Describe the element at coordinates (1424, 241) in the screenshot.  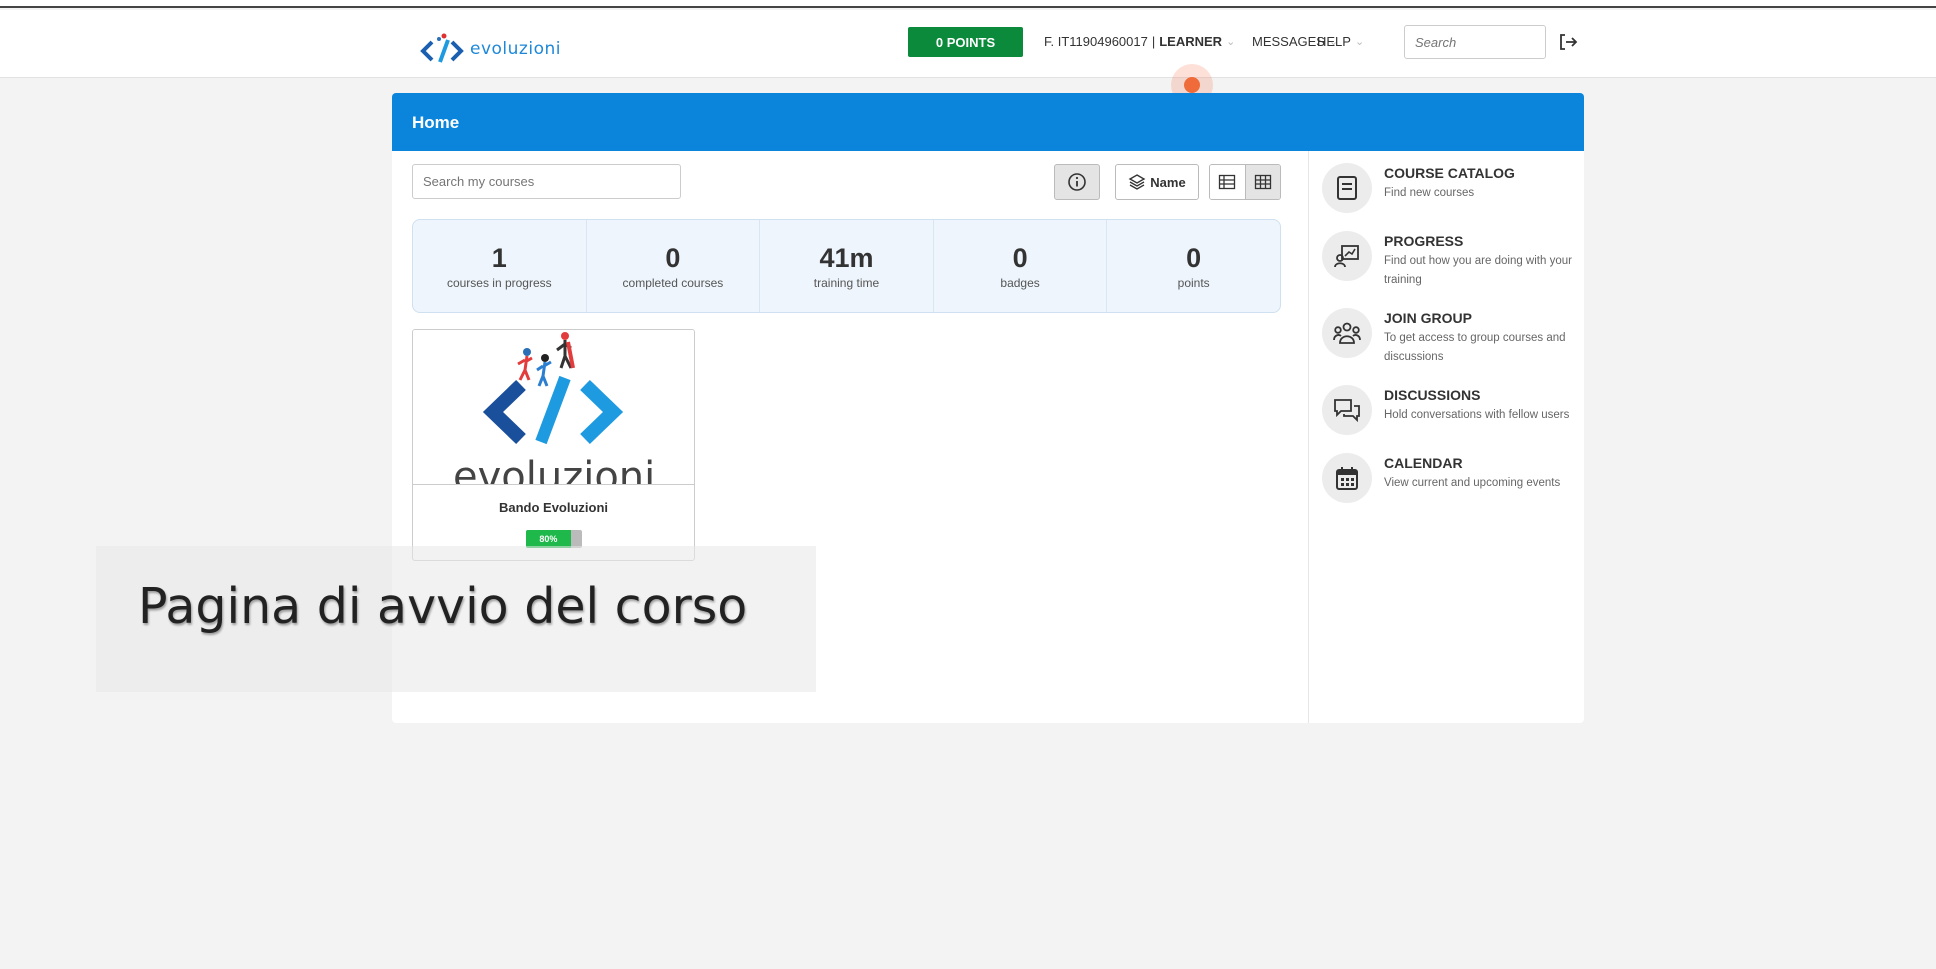
I see `quick-link-title: PROGRESS` at that location.